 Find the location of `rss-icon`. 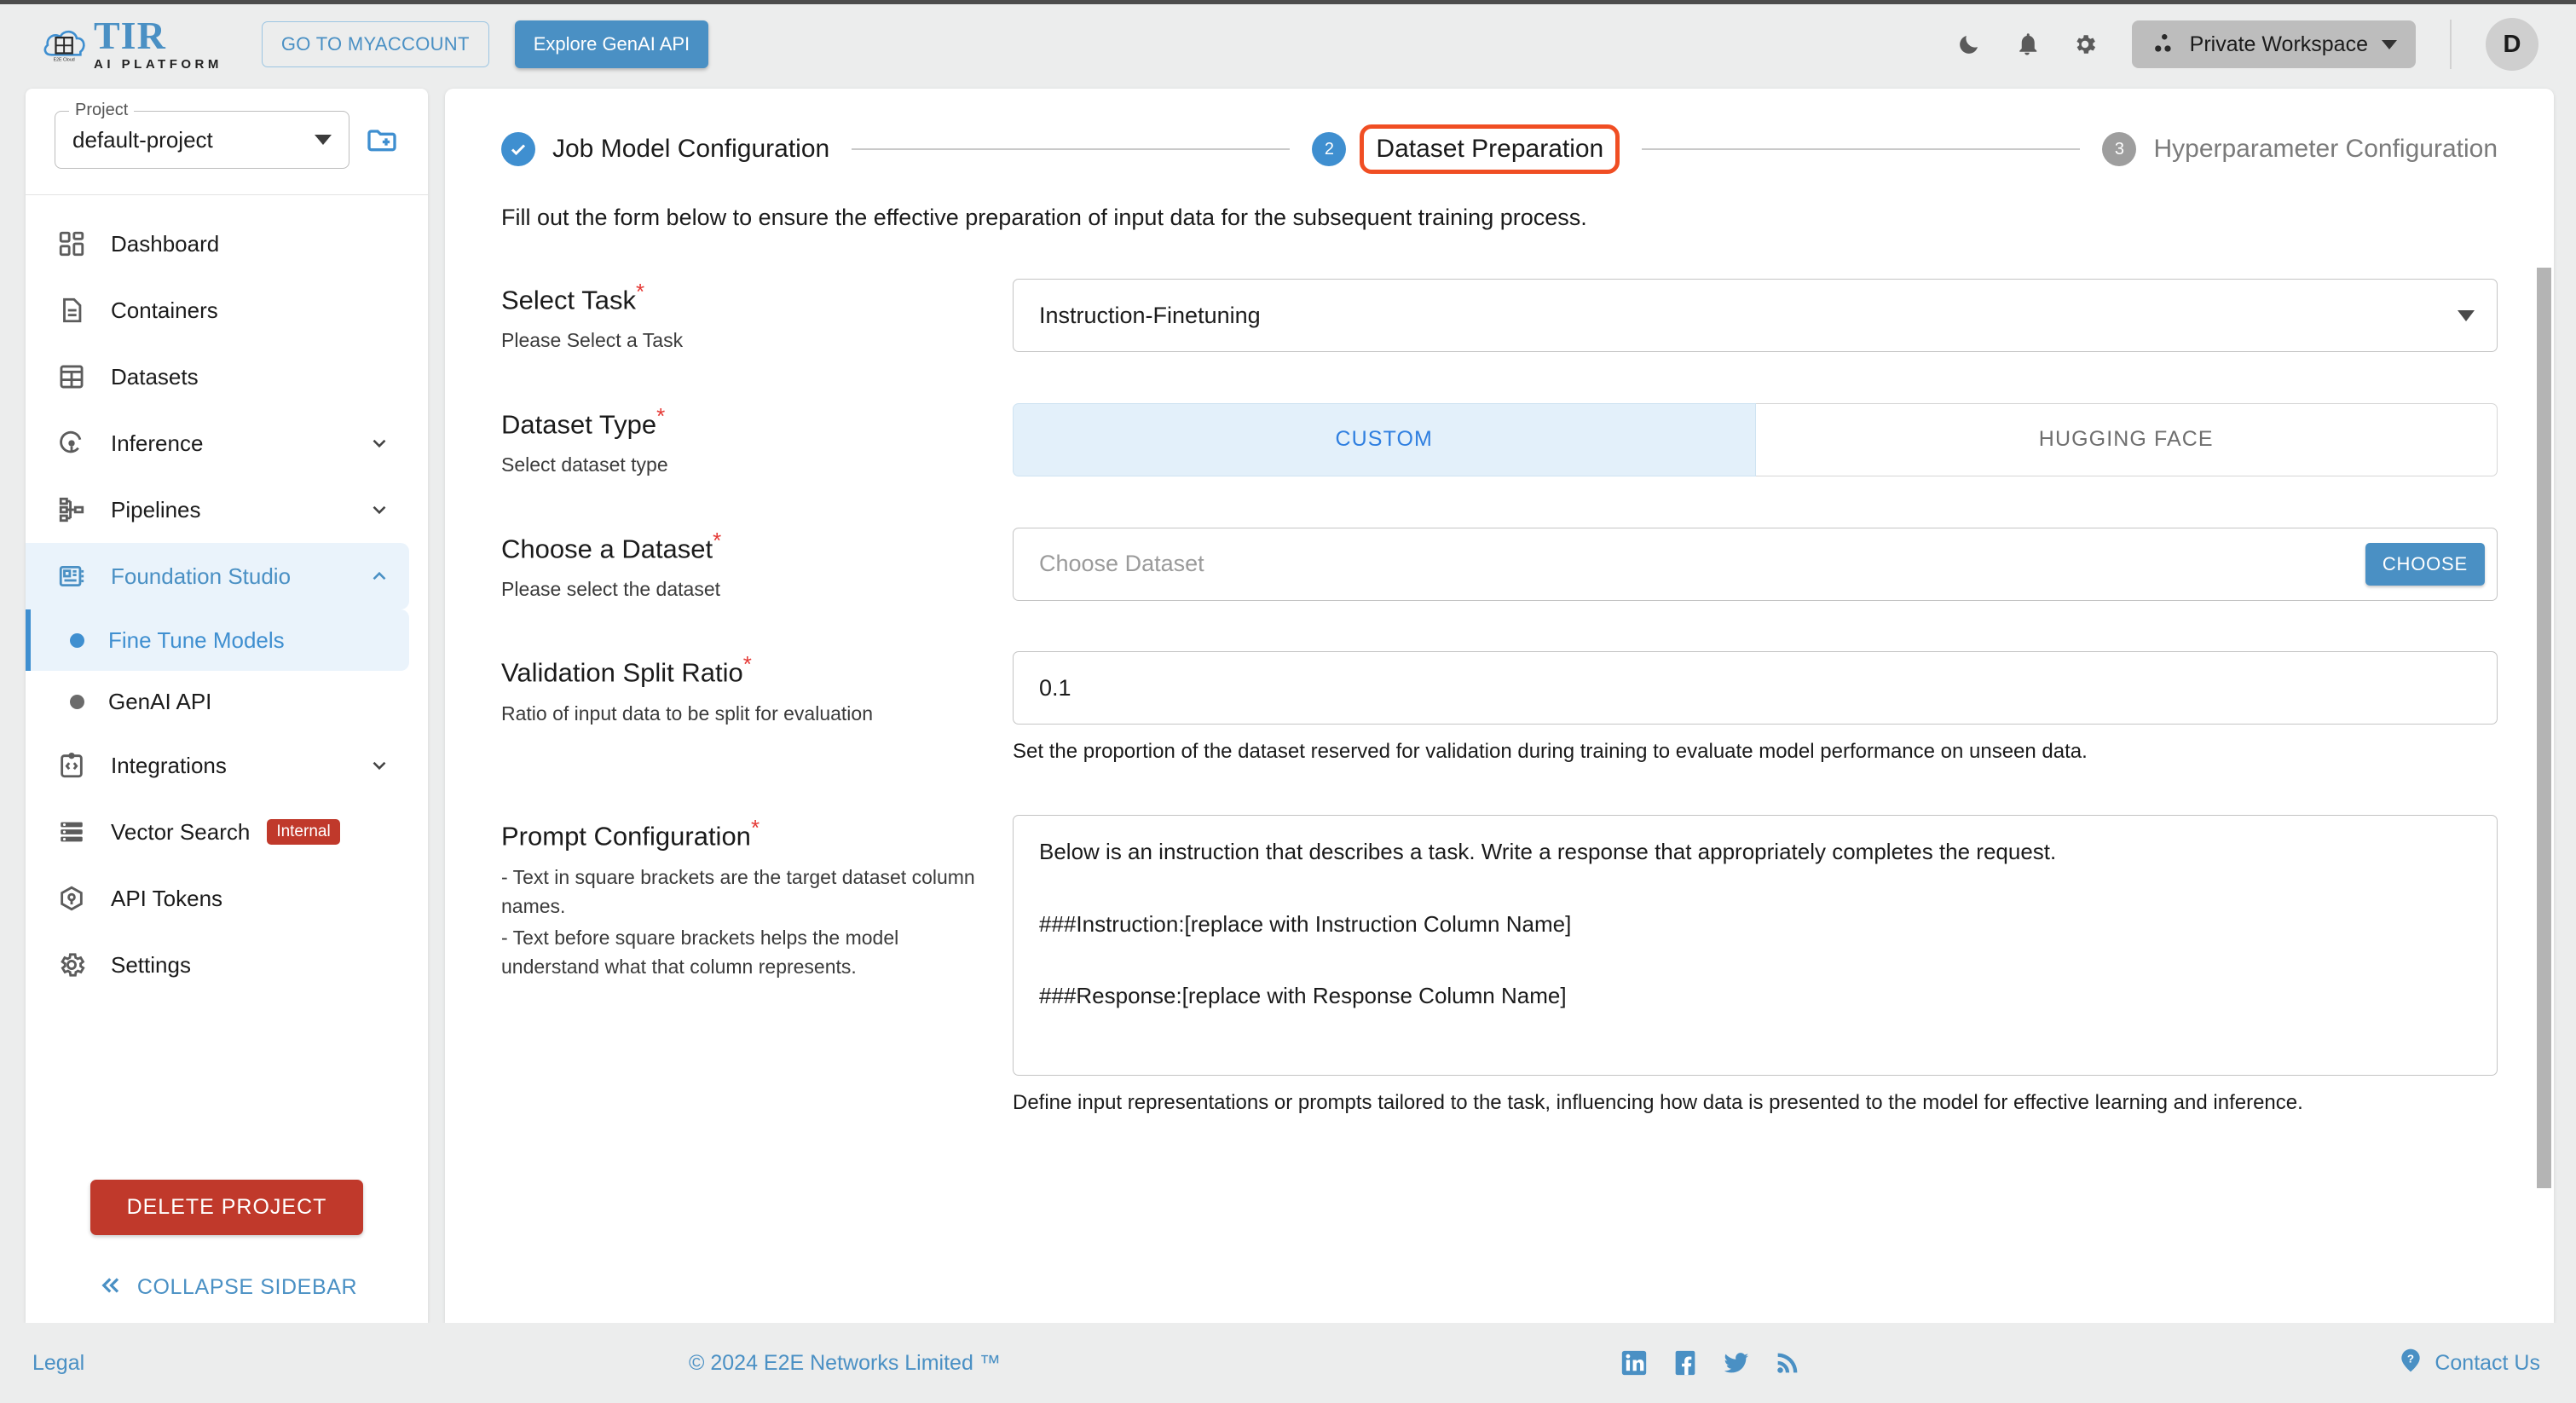

rss-icon is located at coordinates (1787, 1363).